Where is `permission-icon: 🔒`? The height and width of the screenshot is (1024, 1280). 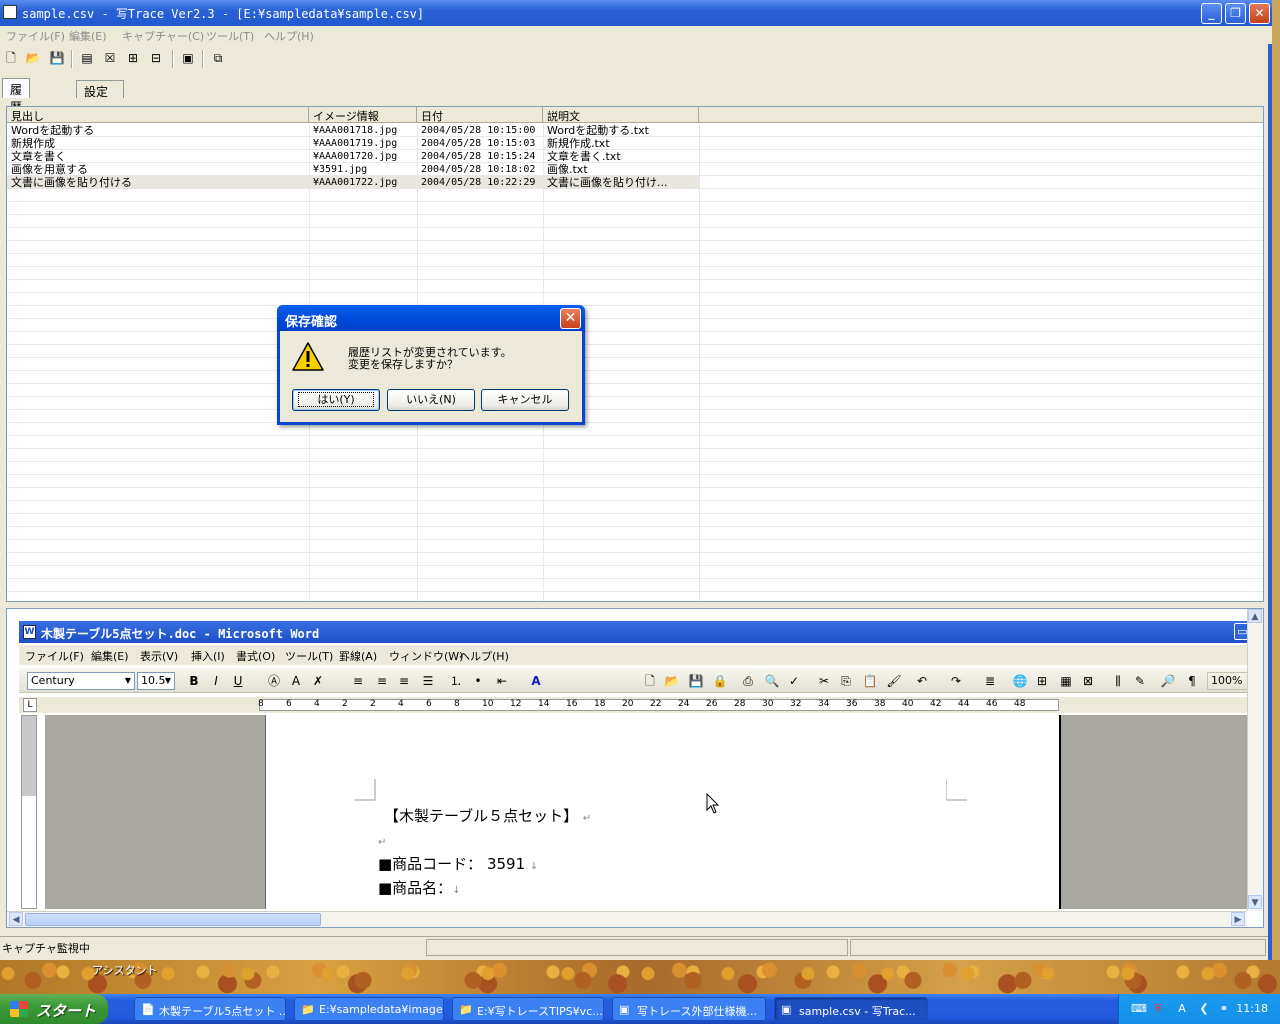 permission-icon: 🔒 is located at coordinates (720, 681).